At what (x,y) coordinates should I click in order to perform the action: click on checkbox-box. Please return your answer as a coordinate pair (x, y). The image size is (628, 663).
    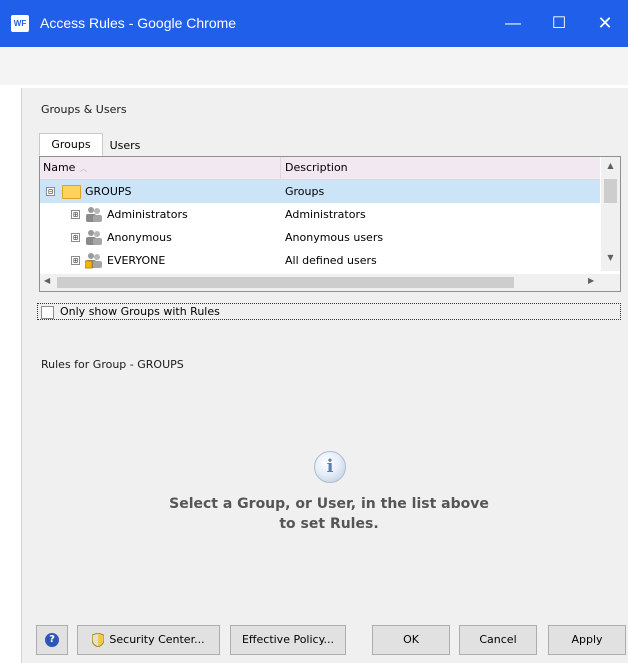
    Looking at the image, I should click on (47, 312).